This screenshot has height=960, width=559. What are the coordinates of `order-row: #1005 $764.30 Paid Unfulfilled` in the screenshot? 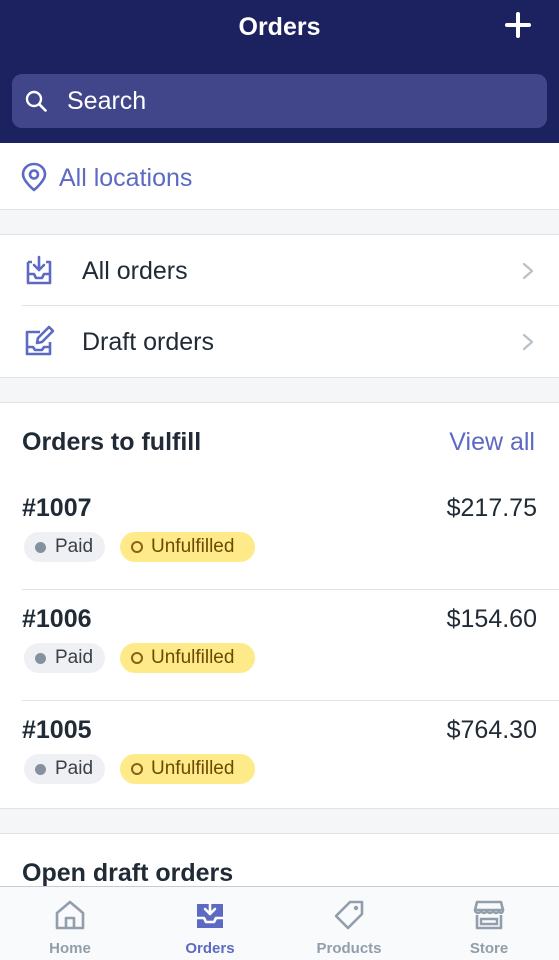 It's located at (279, 756).